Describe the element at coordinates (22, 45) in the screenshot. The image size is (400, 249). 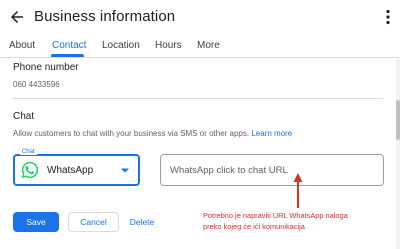
I see `tab-about: About` at that location.